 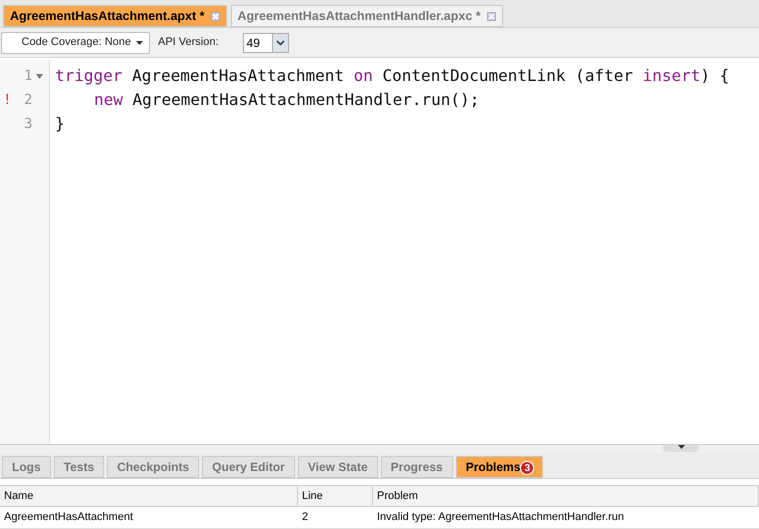 I want to click on splitter-handle, so click(x=681, y=448).